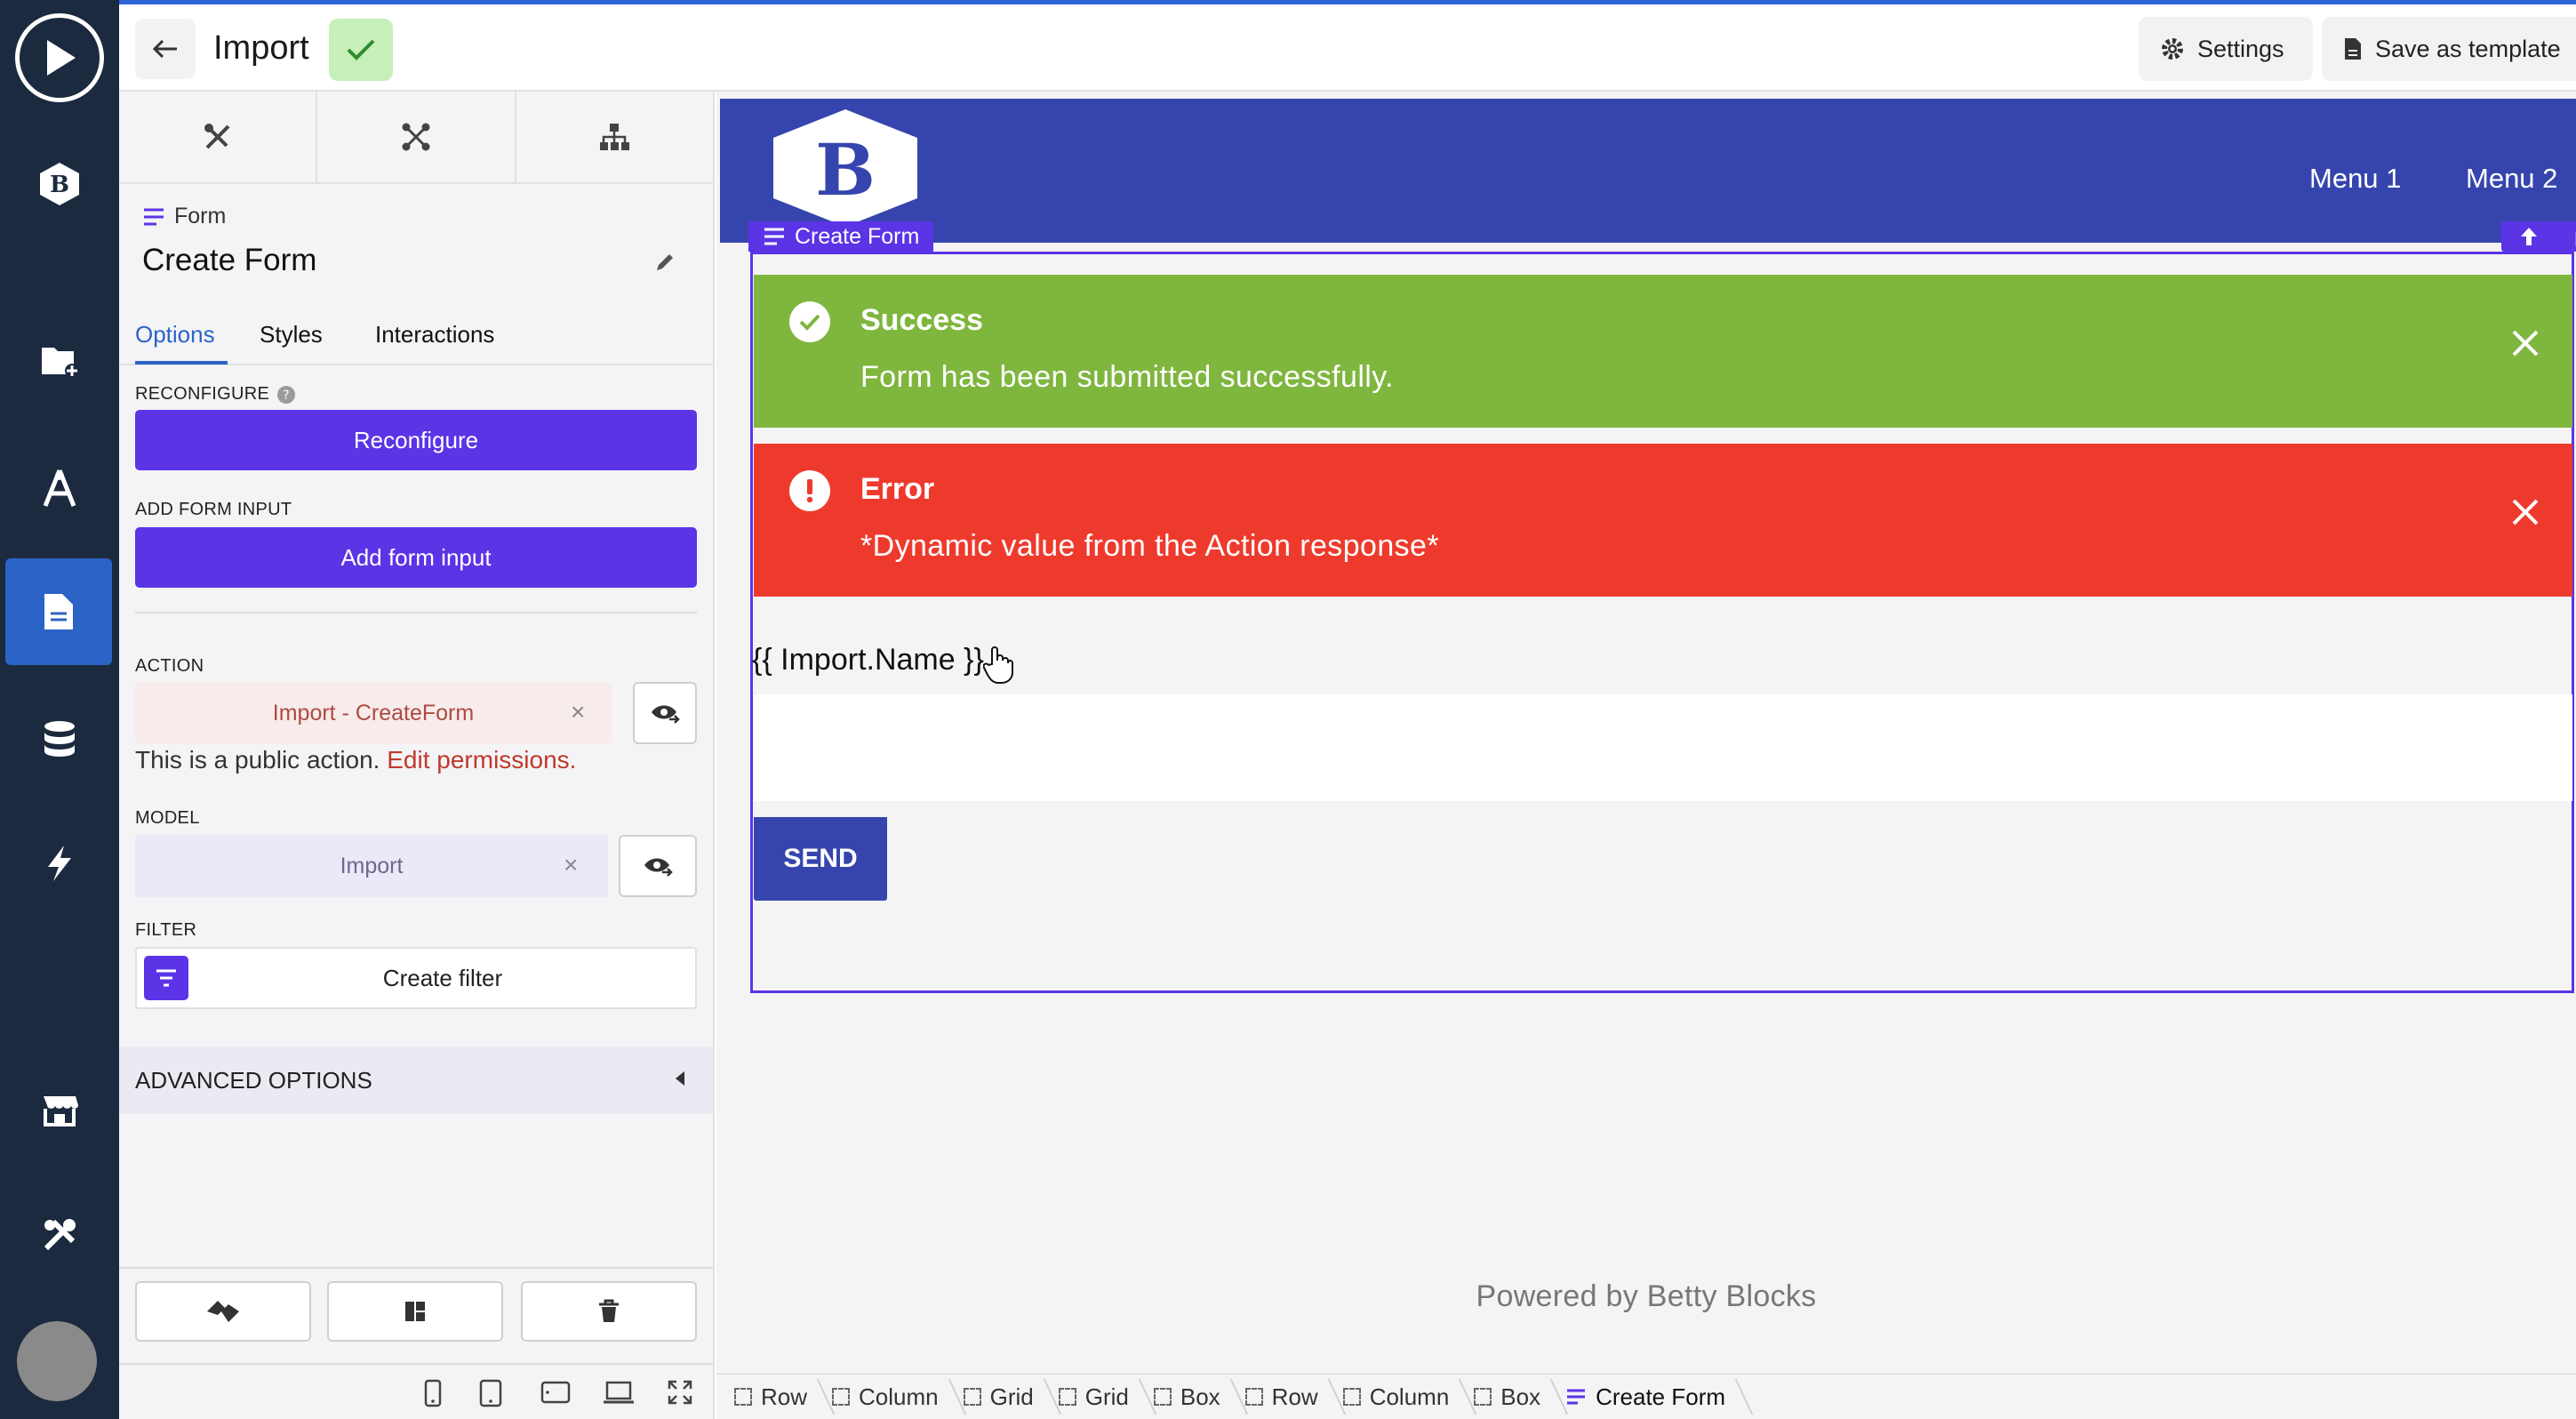 This screenshot has height=1419, width=2576. I want to click on page-title: Import, so click(261, 48).